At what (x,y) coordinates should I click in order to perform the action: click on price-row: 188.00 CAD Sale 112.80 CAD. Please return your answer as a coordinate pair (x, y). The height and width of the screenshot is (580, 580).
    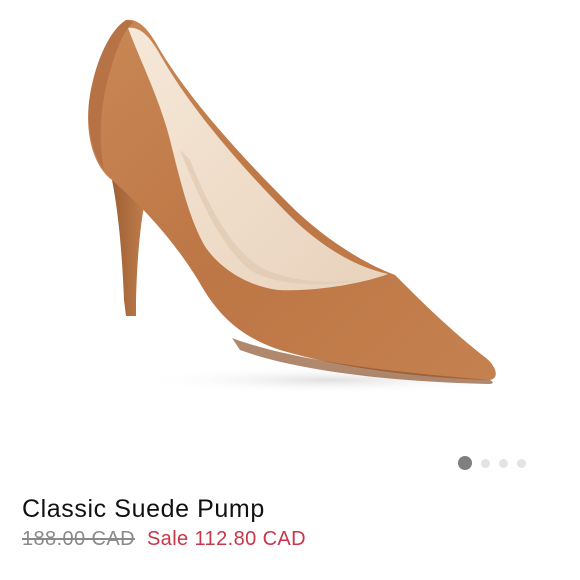
    Looking at the image, I should click on (164, 539).